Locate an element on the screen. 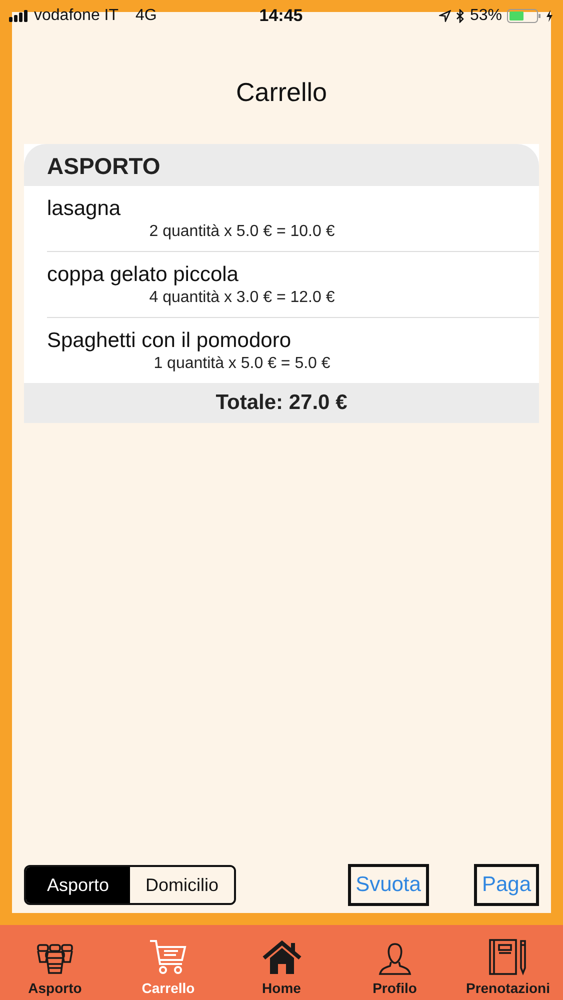  cart-total: Totale: 27.0 € is located at coordinates (281, 403).